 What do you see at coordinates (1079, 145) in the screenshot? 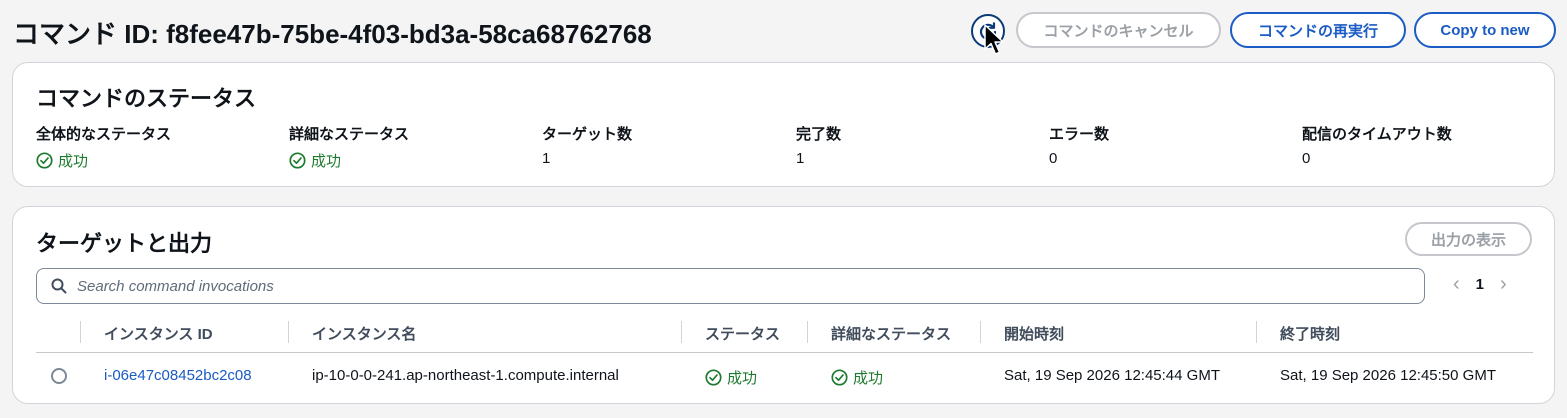
I see `error-count: エラー数 0` at bounding box center [1079, 145].